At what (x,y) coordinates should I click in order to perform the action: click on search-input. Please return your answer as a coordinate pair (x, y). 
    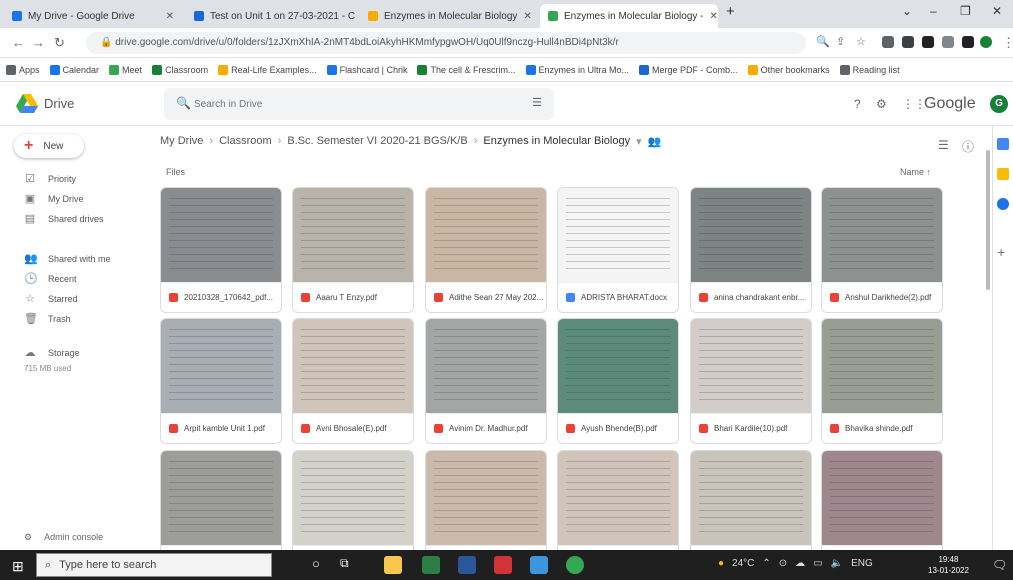
    Looking at the image, I should click on (344, 104).